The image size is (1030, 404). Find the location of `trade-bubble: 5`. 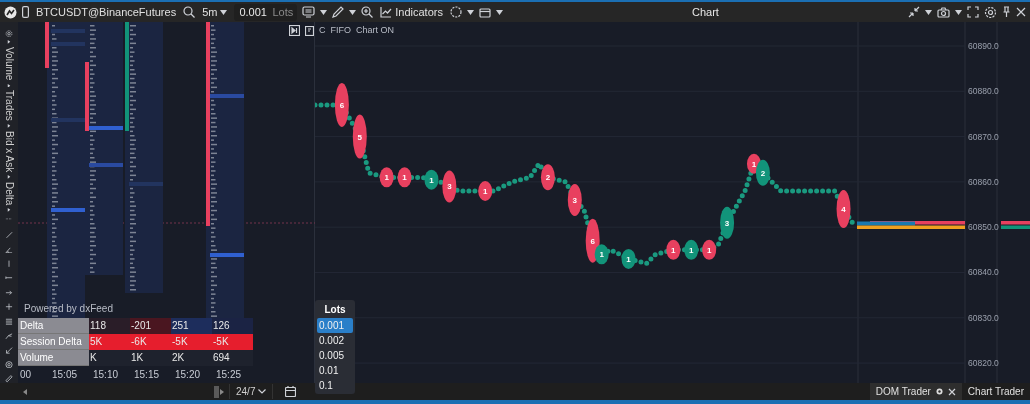

trade-bubble: 5 is located at coordinates (359, 136).